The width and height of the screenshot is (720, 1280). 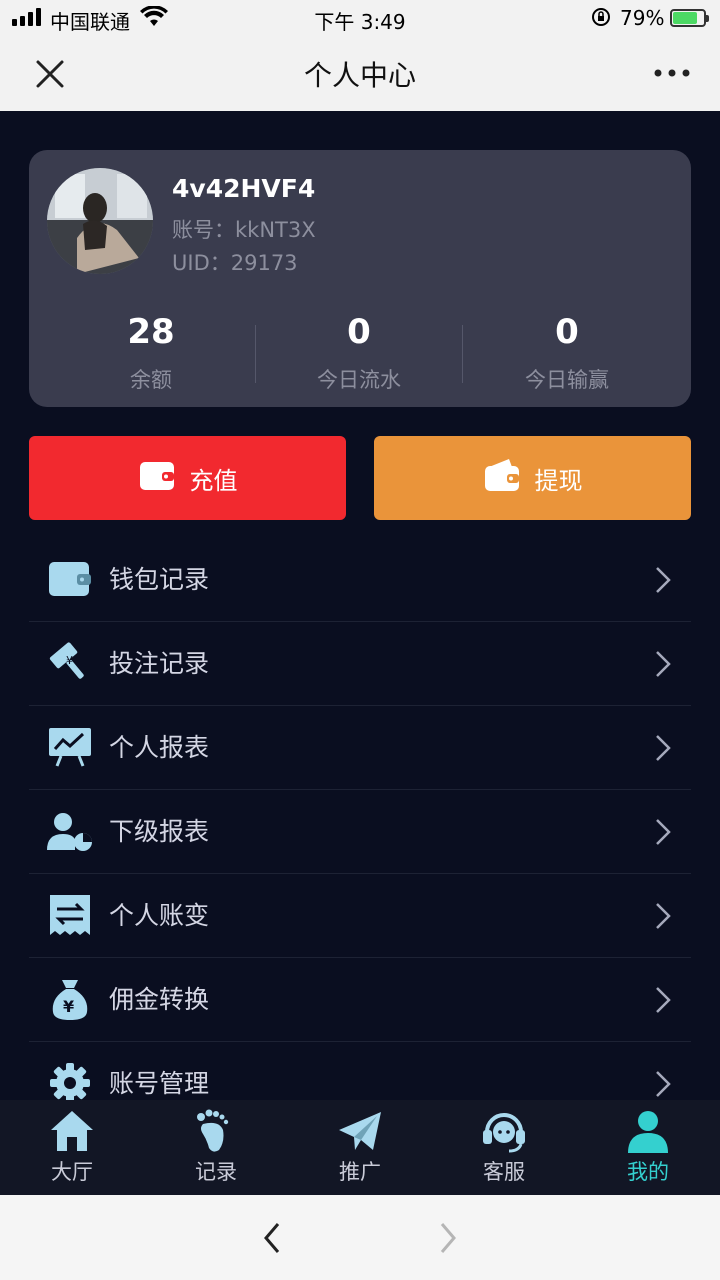 I want to click on rotation-lock-icon, so click(x=601, y=19).